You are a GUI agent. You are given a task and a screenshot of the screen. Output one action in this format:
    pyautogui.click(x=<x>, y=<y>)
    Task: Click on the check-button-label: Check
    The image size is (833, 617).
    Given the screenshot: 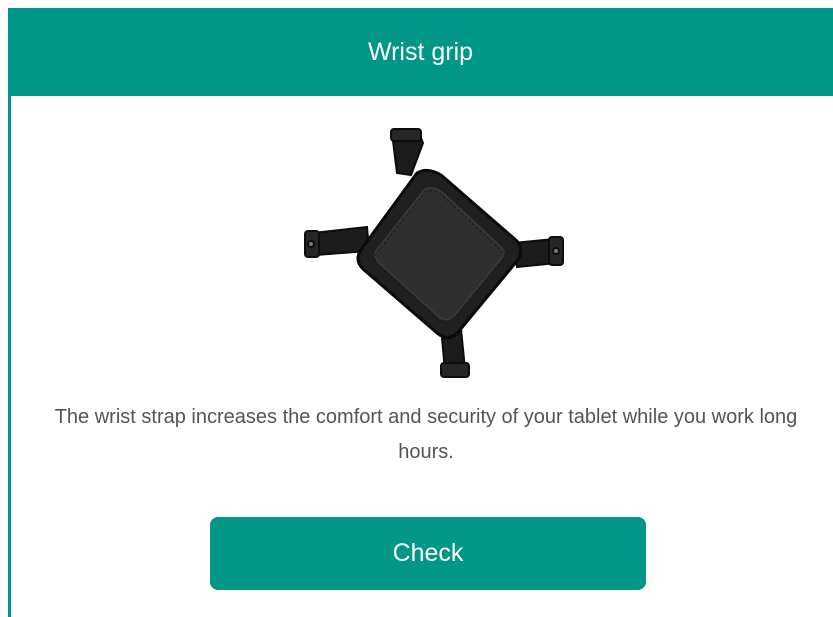 What is the action you would take?
    pyautogui.click(x=428, y=553)
    